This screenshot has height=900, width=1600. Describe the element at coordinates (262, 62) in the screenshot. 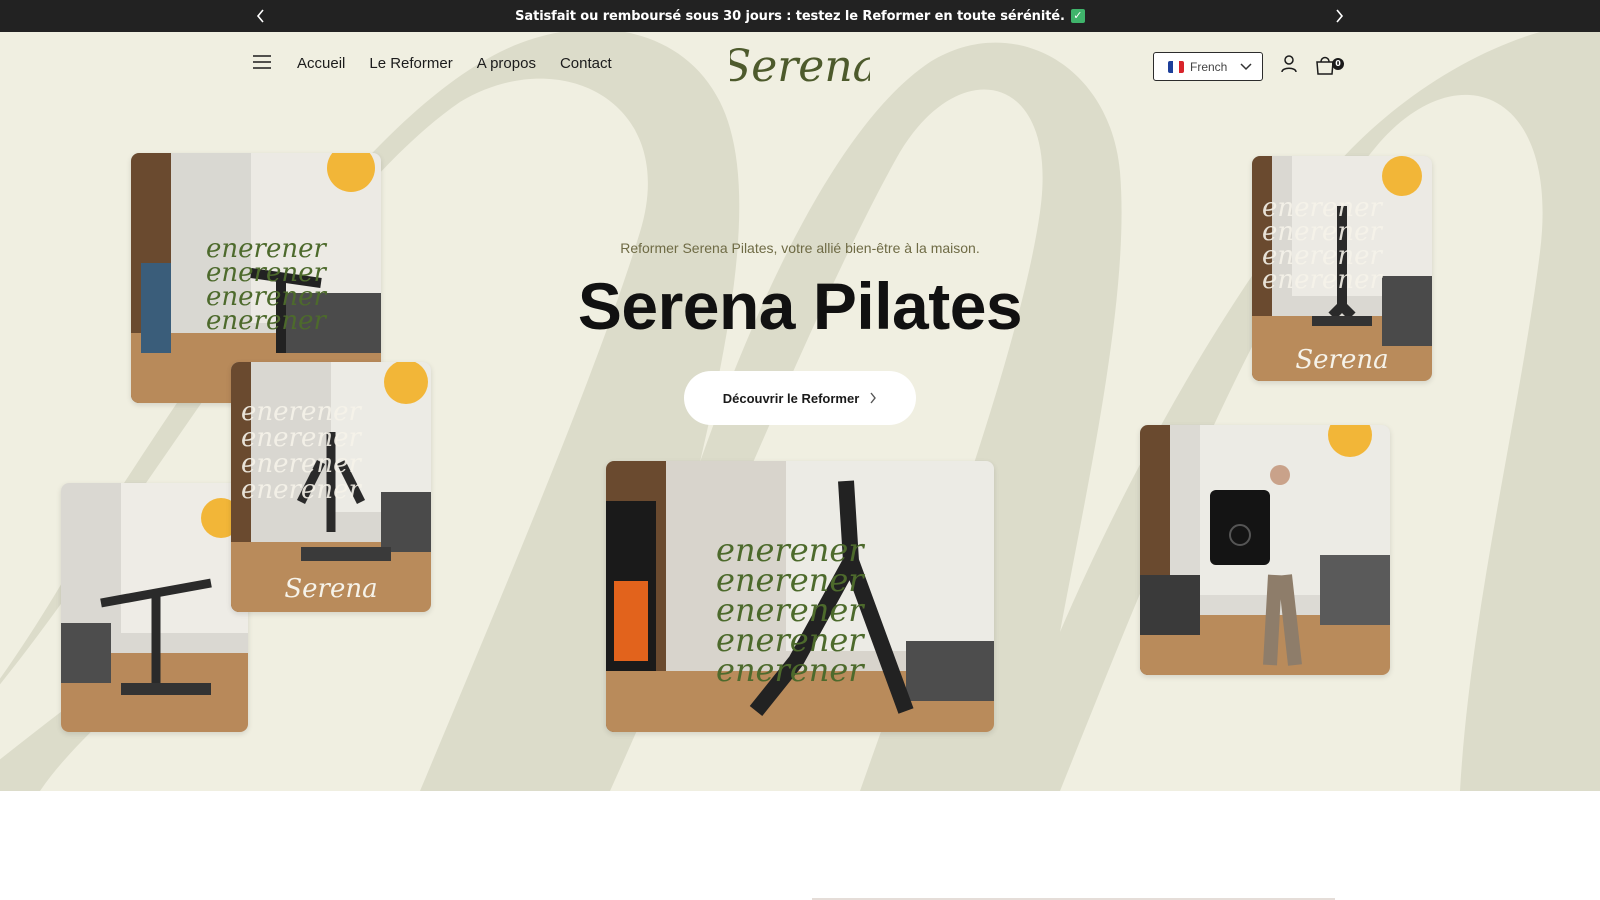

I see `hamburger-icon` at that location.